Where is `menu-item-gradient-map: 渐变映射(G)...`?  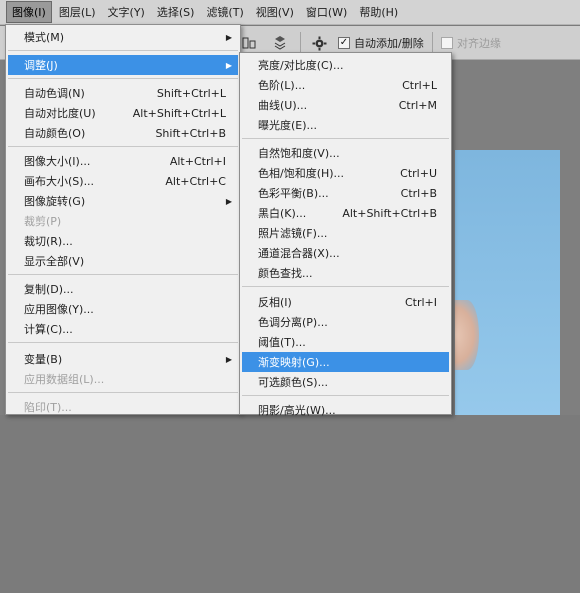
menu-item-gradient-map: 渐变映射(G)... is located at coordinates (345, 362).